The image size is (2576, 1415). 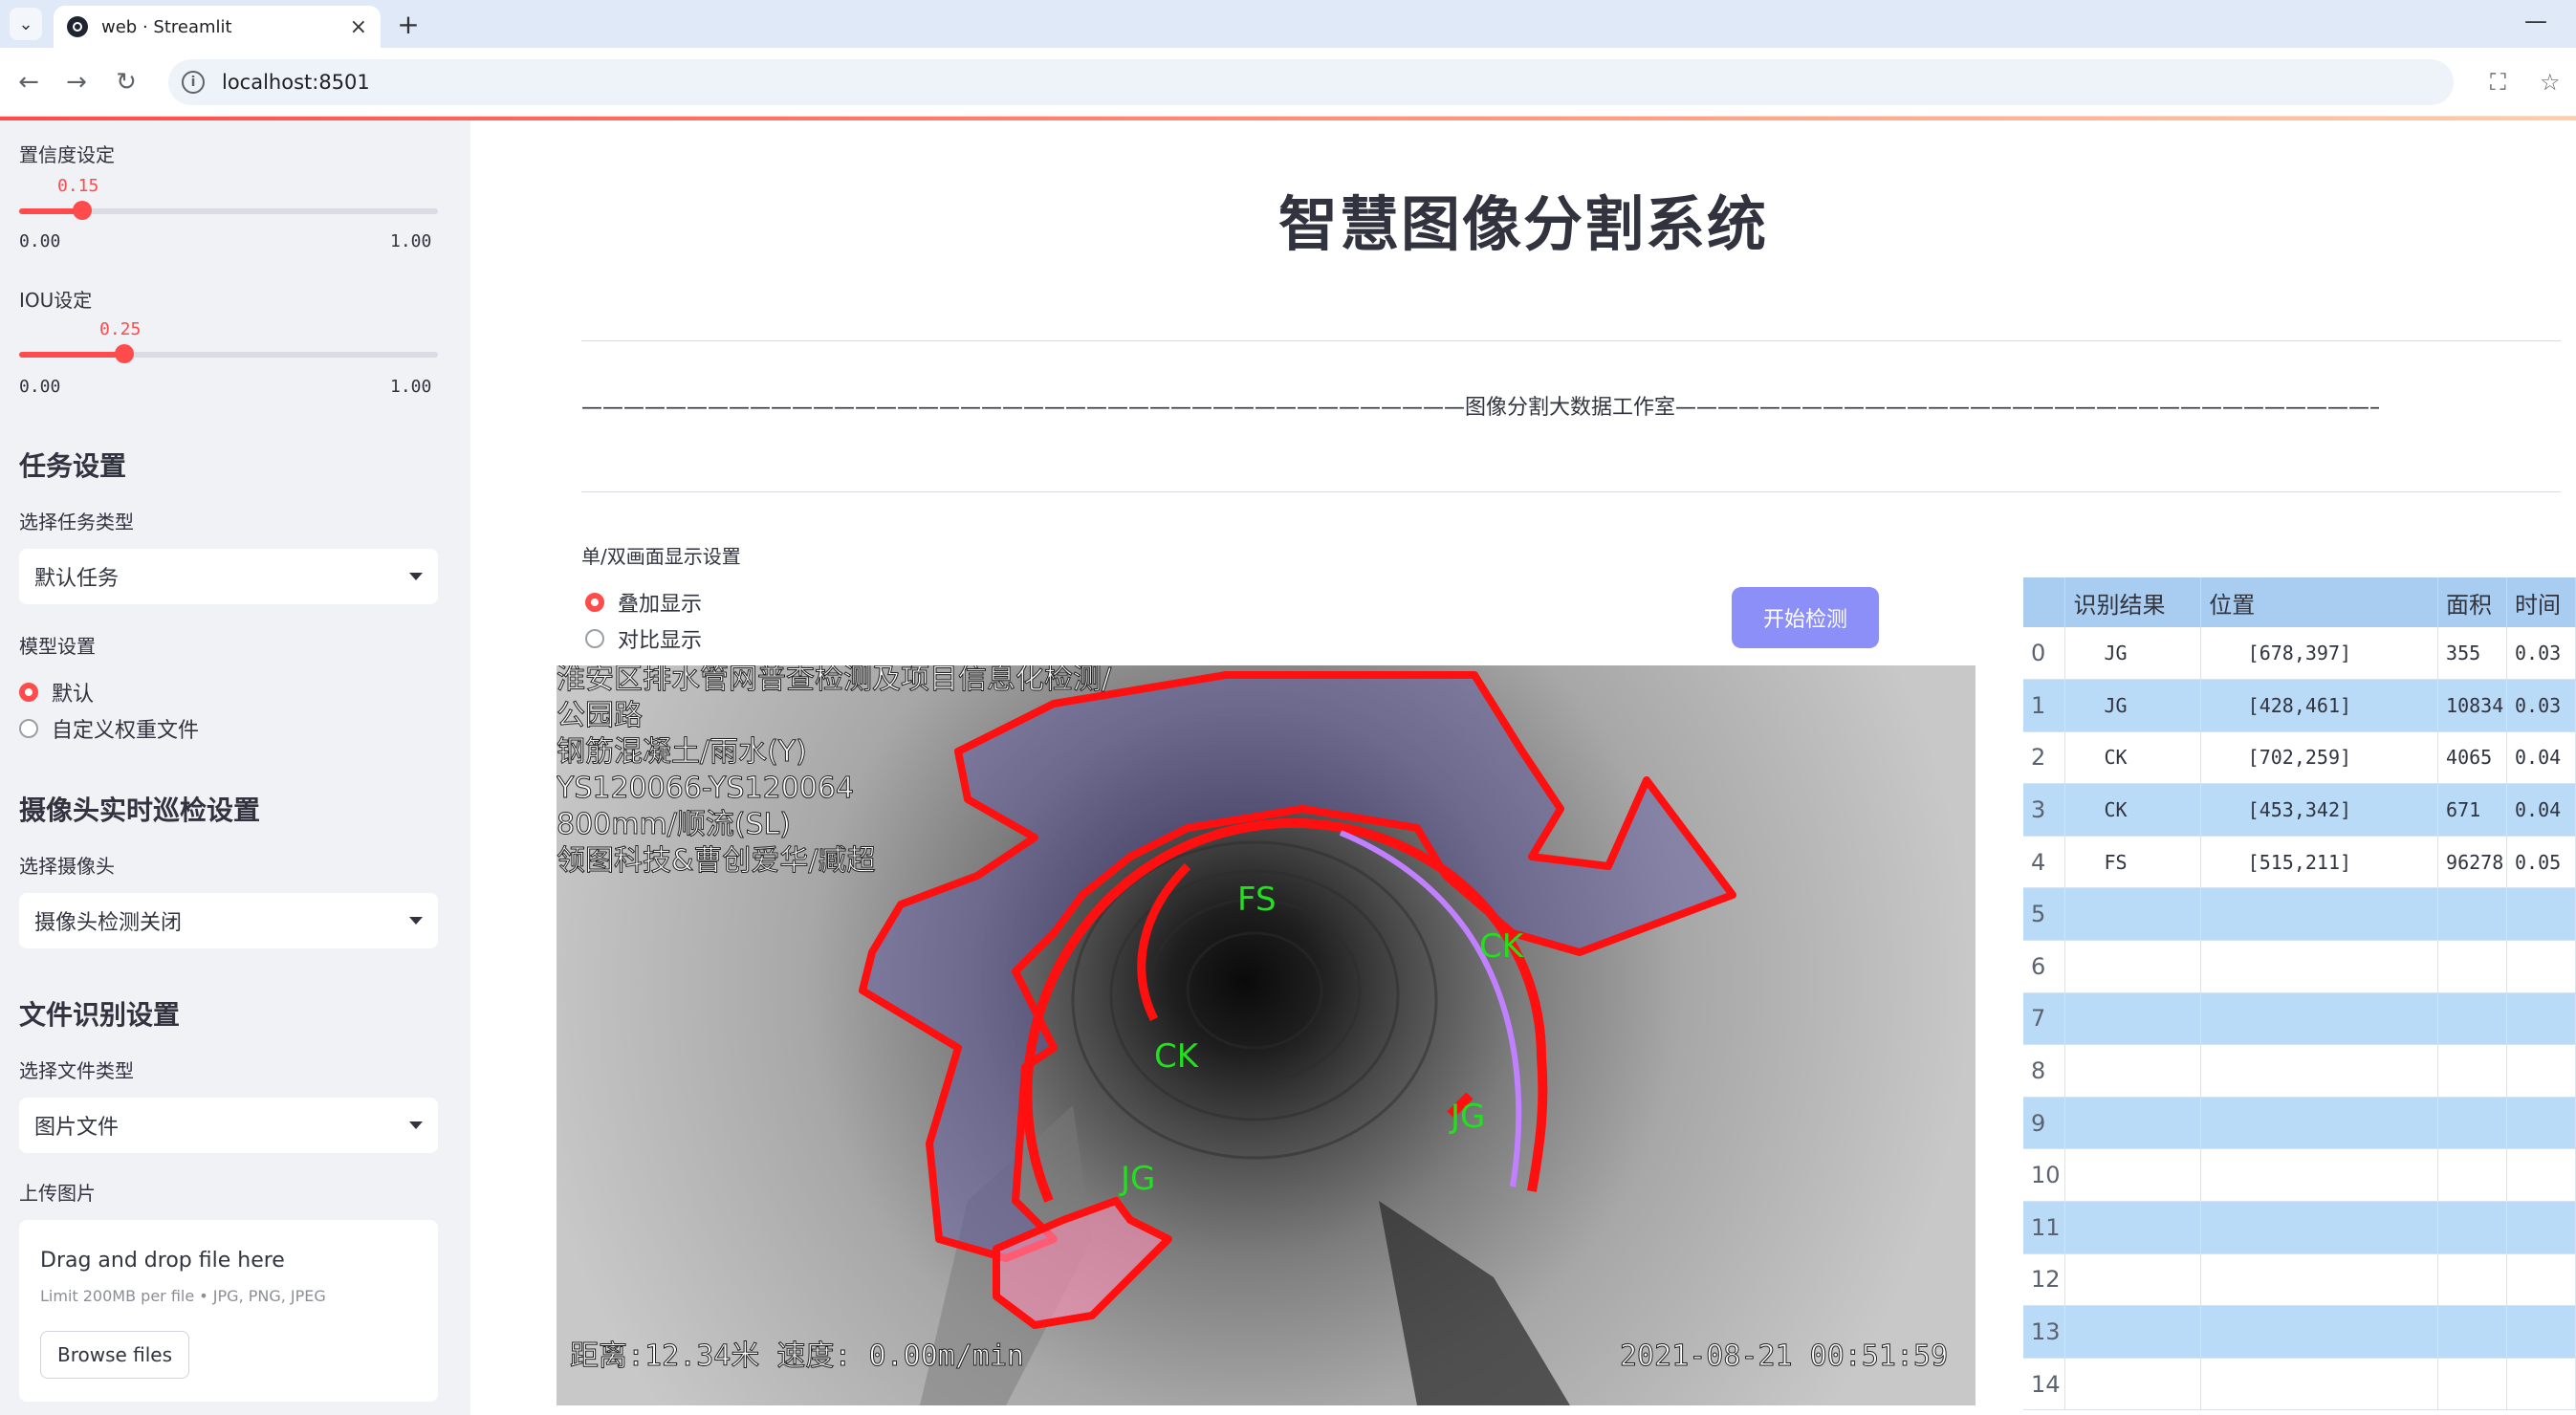 I want to click on detection-label-ck-right: CK, so click(x=1502, y=947).